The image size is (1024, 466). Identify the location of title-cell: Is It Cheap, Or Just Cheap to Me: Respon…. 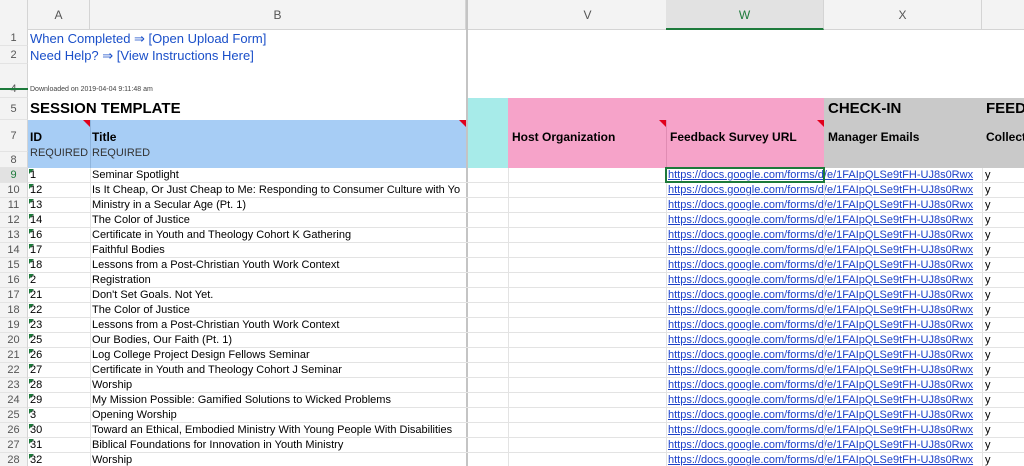
(279, 190).